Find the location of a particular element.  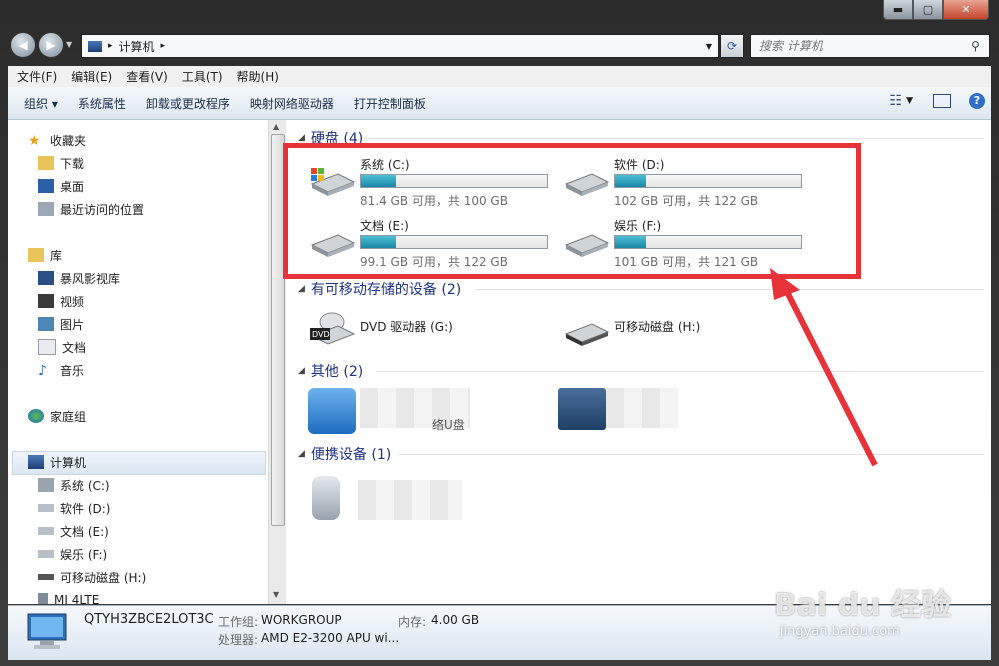

minimize-button: ▬ is located at coordinates (898, 10).